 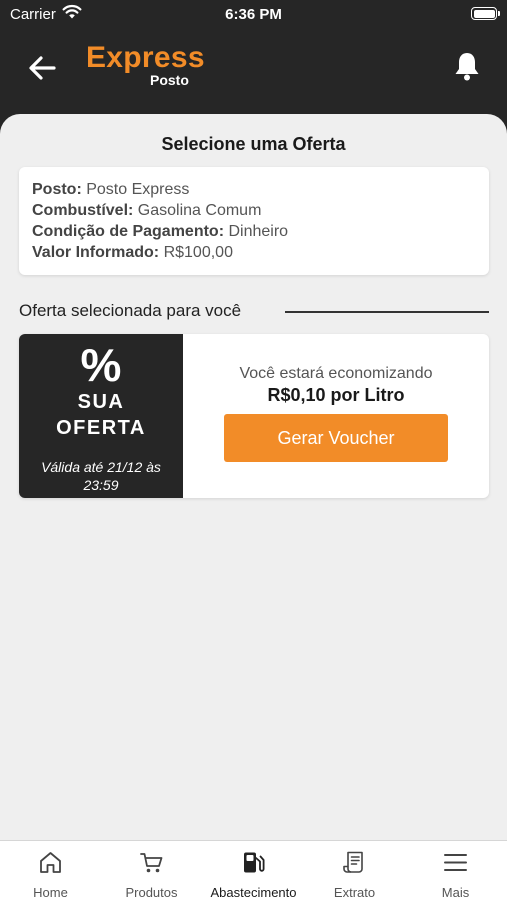 I want to click on section-divider, so click(x=387, y=312).